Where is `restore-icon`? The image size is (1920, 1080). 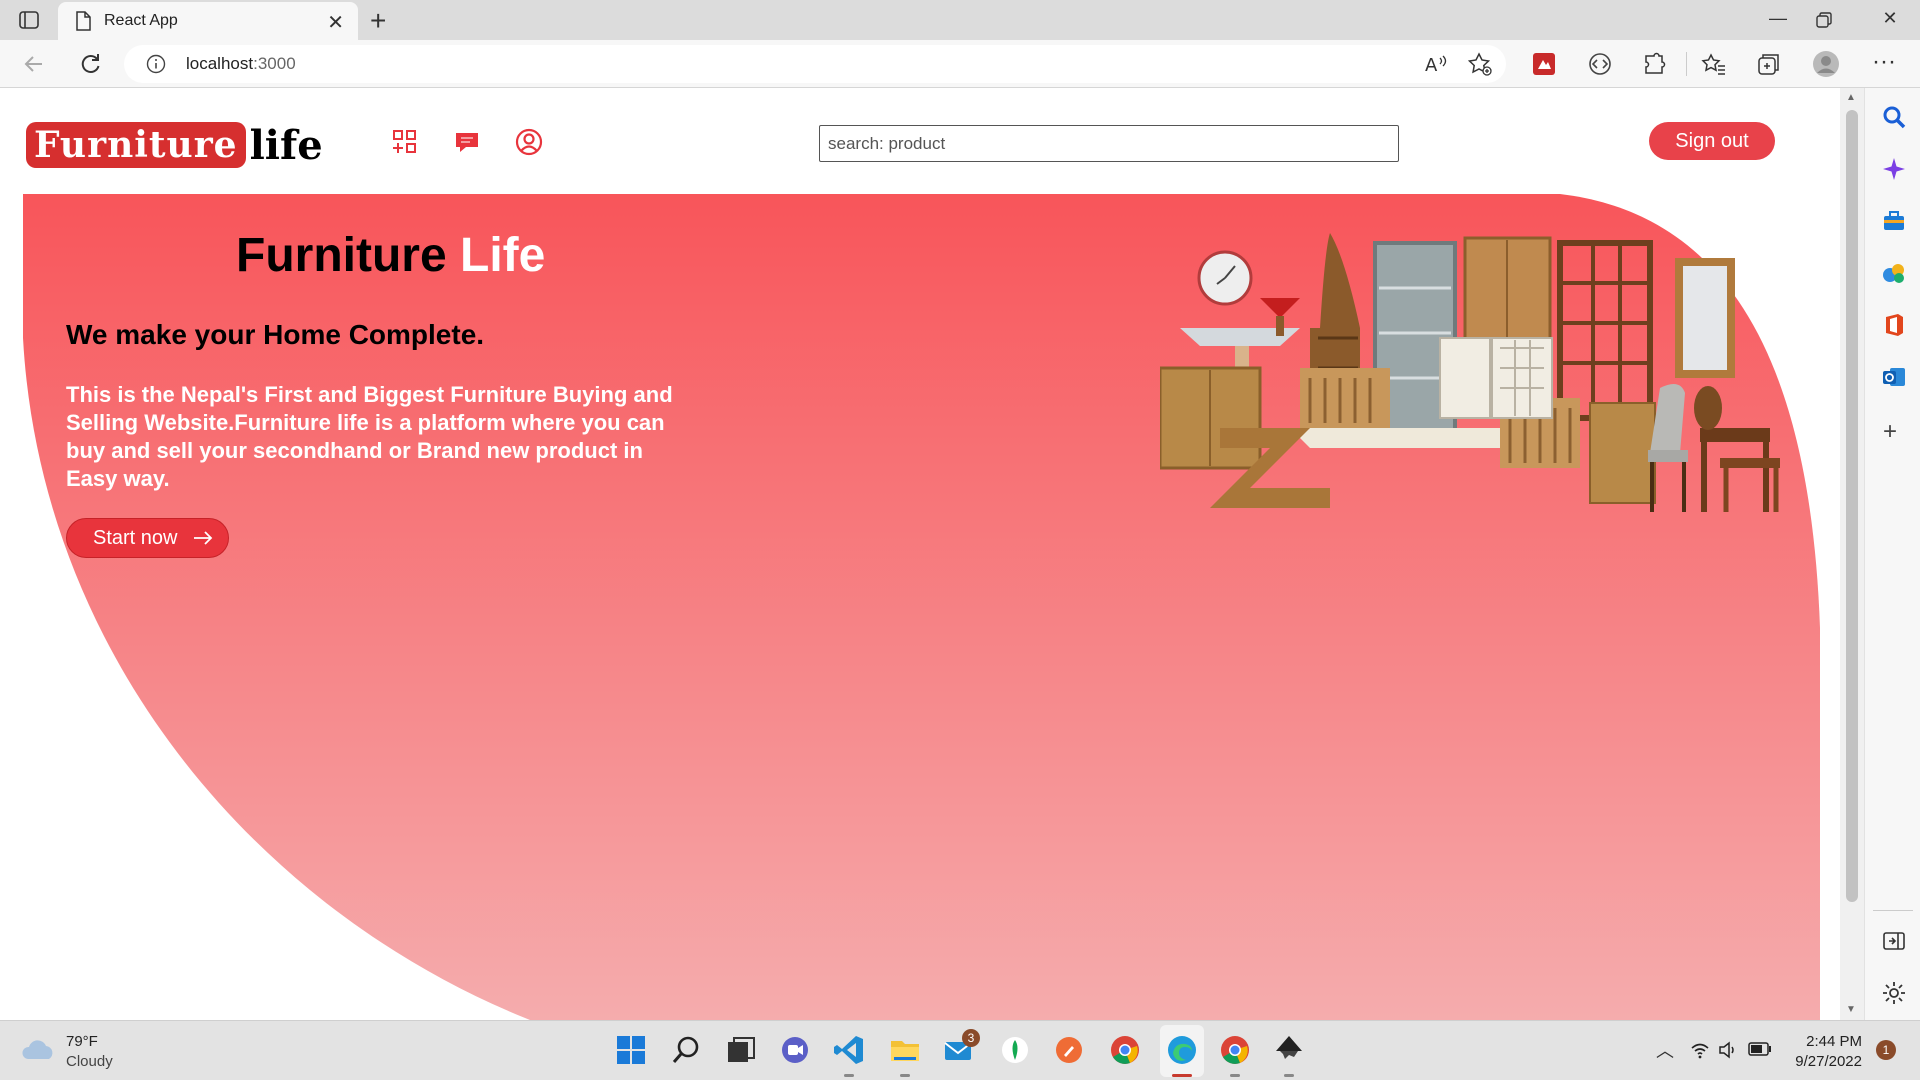 restore-icon is located at coordinates (1824, 20).